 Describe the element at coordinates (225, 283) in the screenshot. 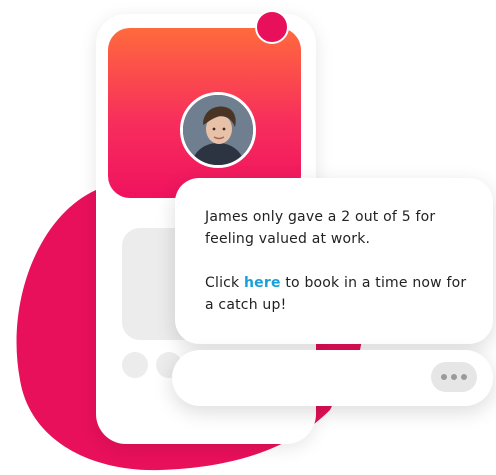

I see `cta-text-before: Click` at that location.